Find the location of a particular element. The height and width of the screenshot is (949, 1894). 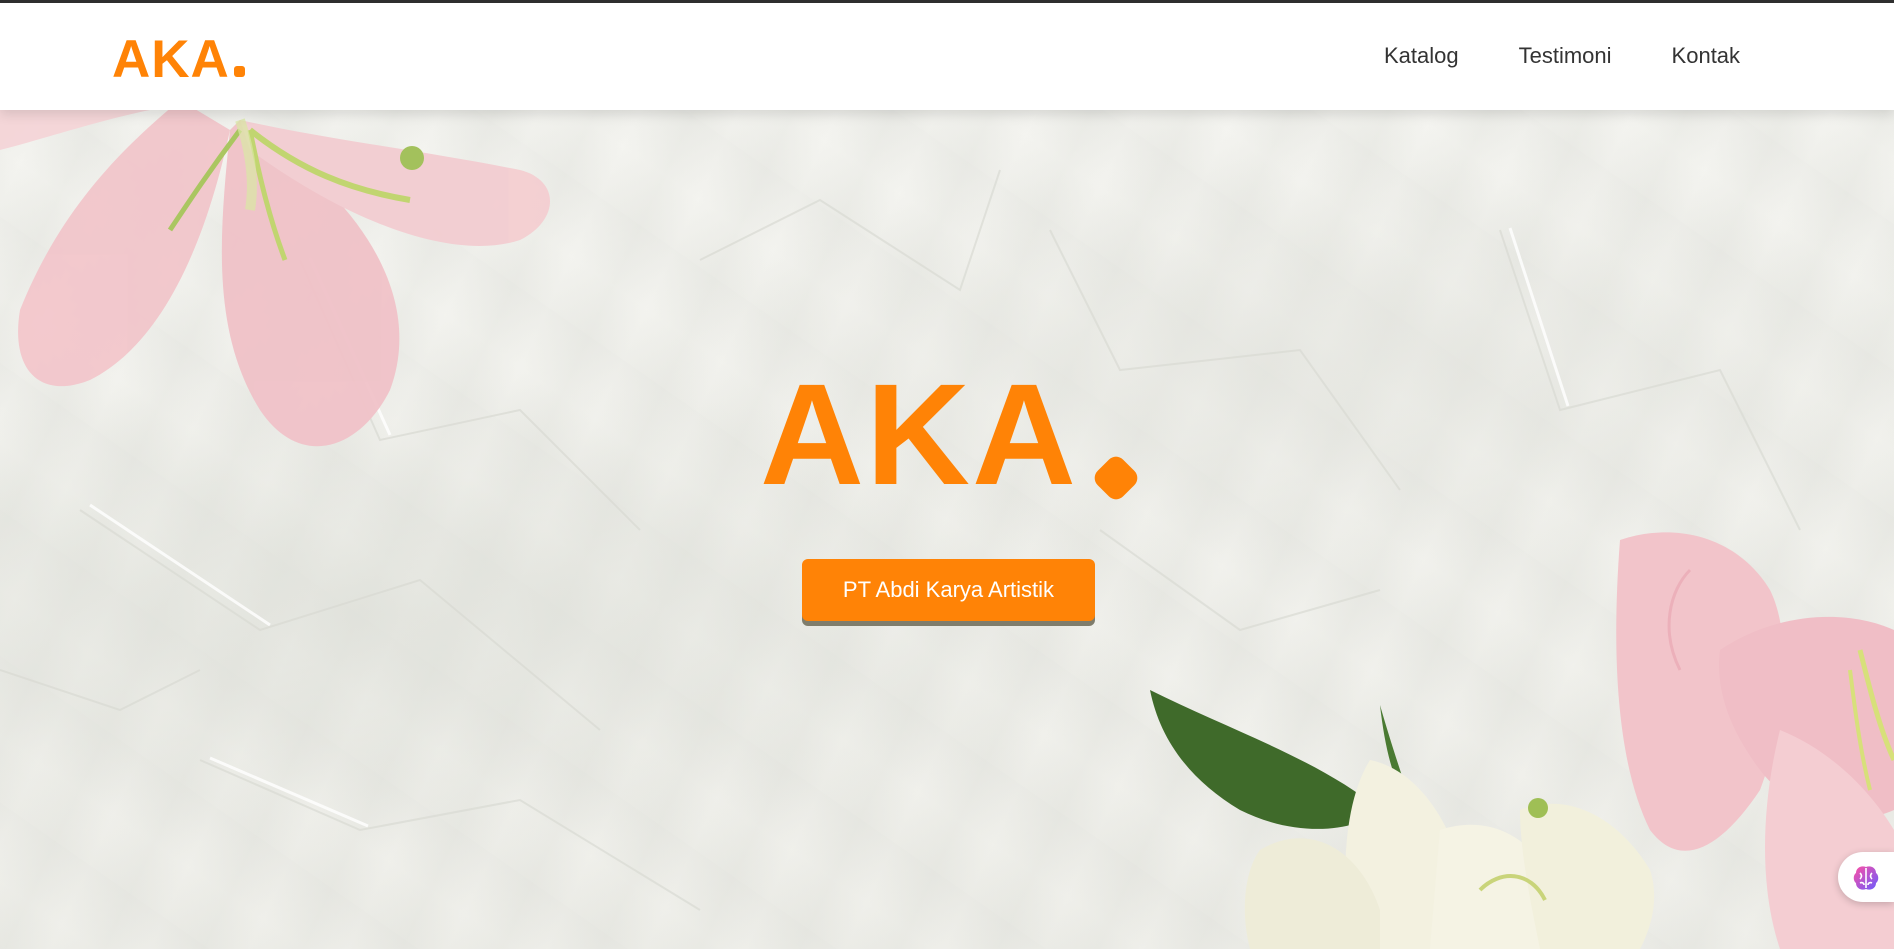

hero-logo: AKA is located at coordinates (951, 434).